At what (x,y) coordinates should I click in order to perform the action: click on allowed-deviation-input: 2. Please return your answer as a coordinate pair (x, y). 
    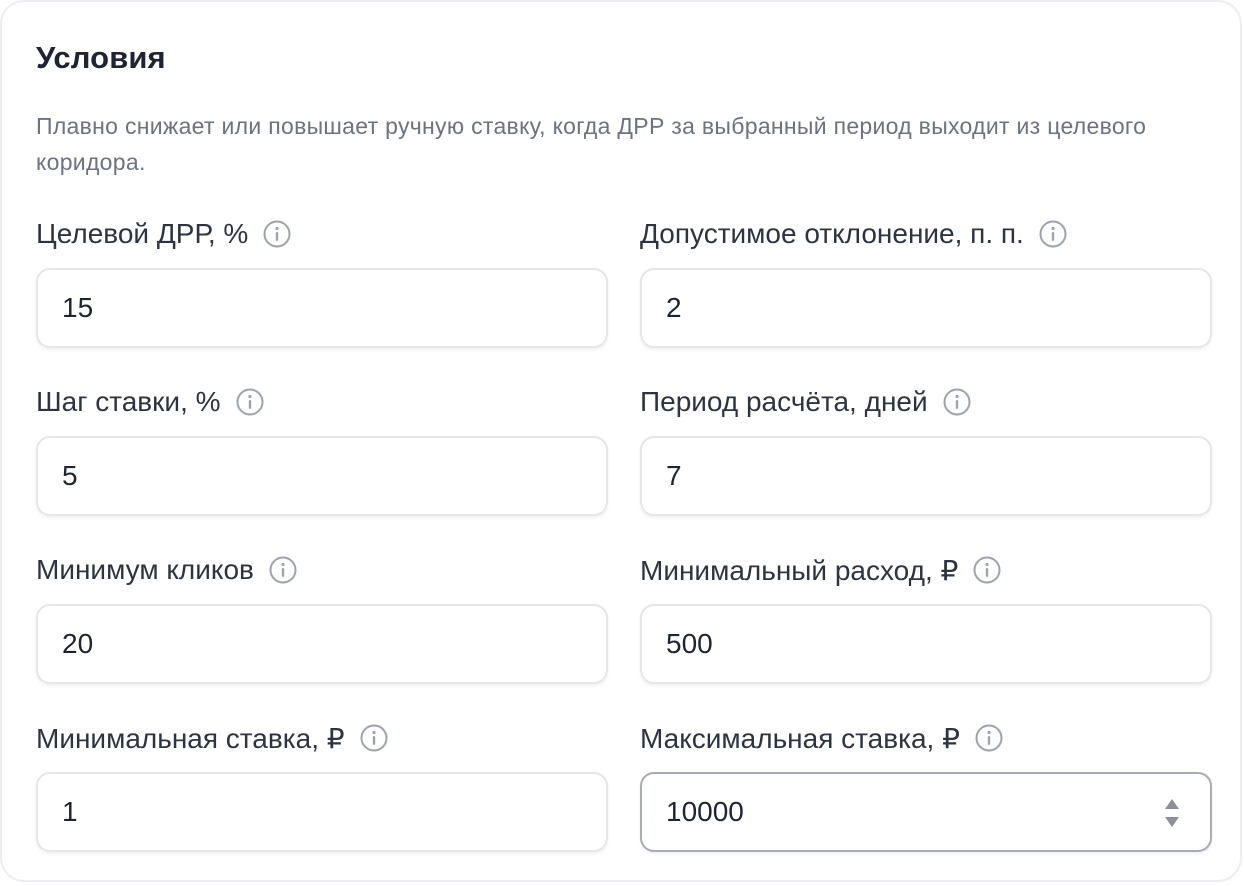
    Looking at the image, I should click on (926, 308).